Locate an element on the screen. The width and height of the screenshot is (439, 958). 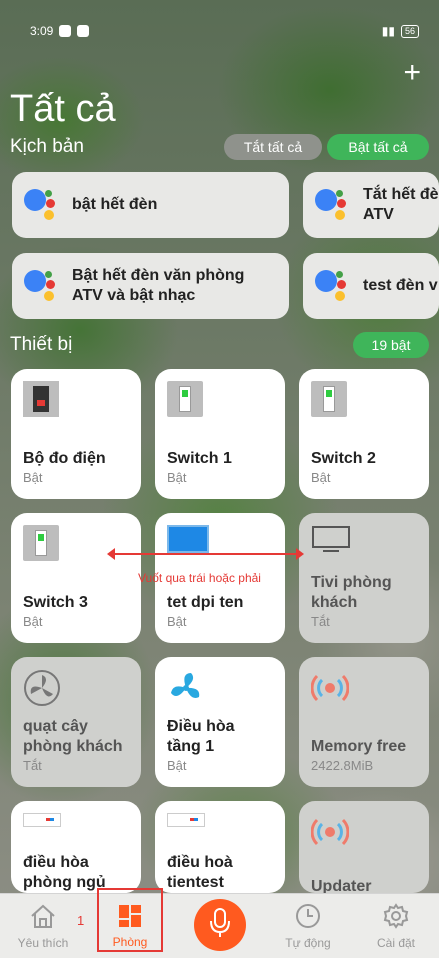
device-tile: Tivi phòng khách Tắt is located at coordinates (364, 578).